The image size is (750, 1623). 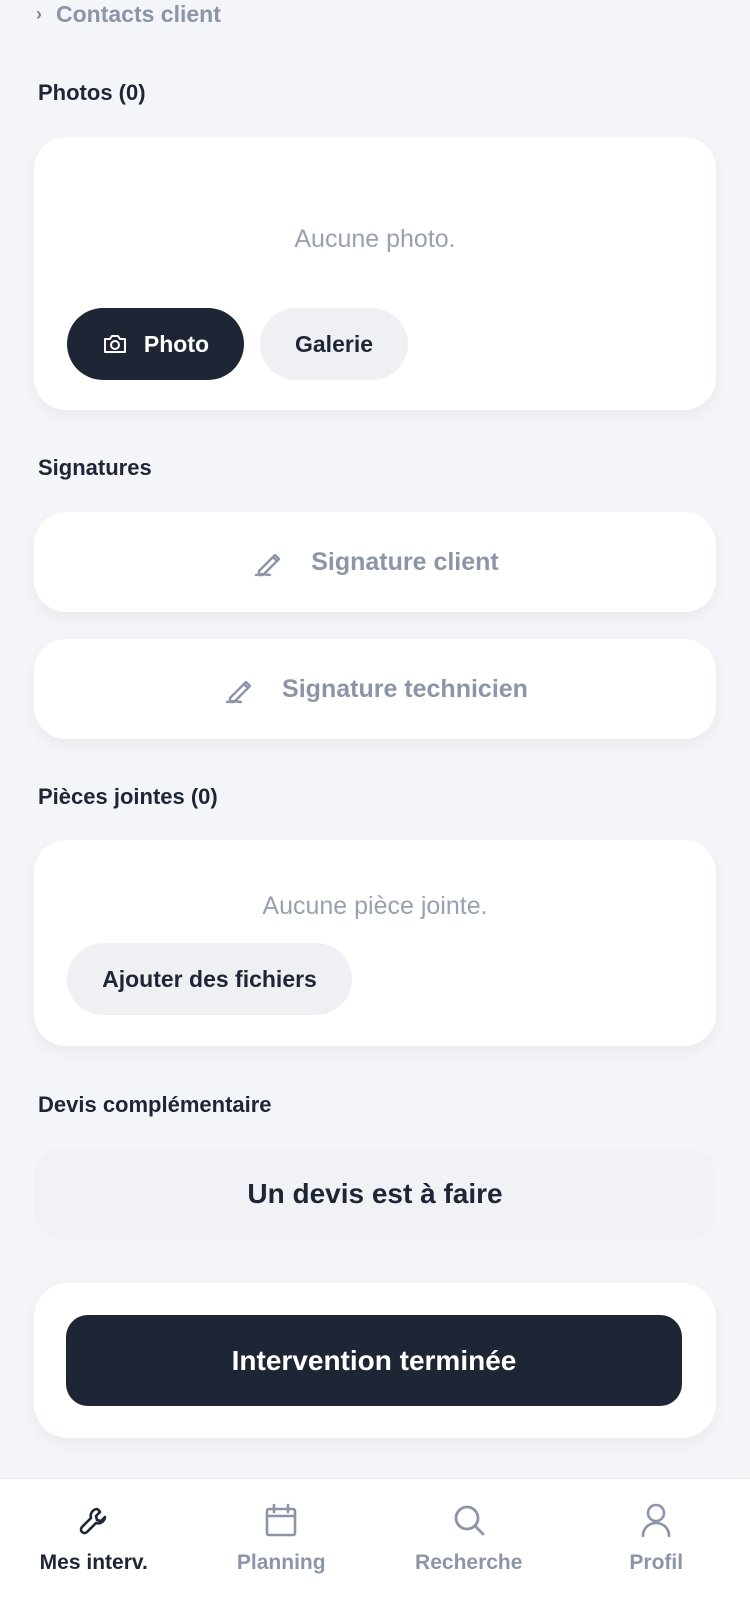 I want to click on add-files-button-label: Ajouter des fichiers, so click(x=209, y=978).